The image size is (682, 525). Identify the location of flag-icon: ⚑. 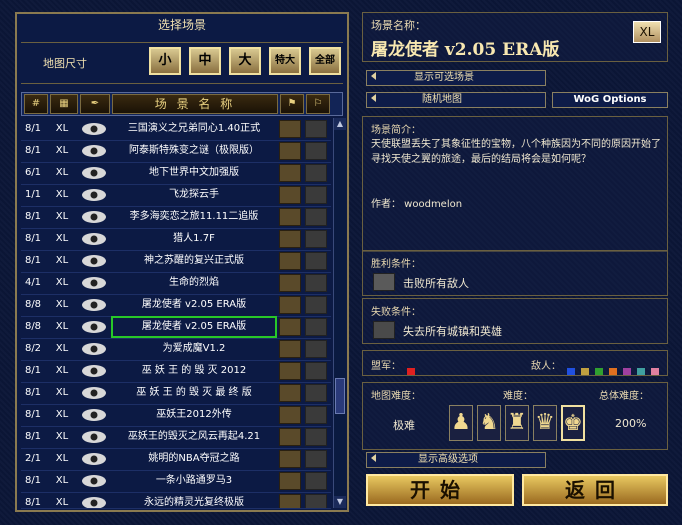
(292, 103).